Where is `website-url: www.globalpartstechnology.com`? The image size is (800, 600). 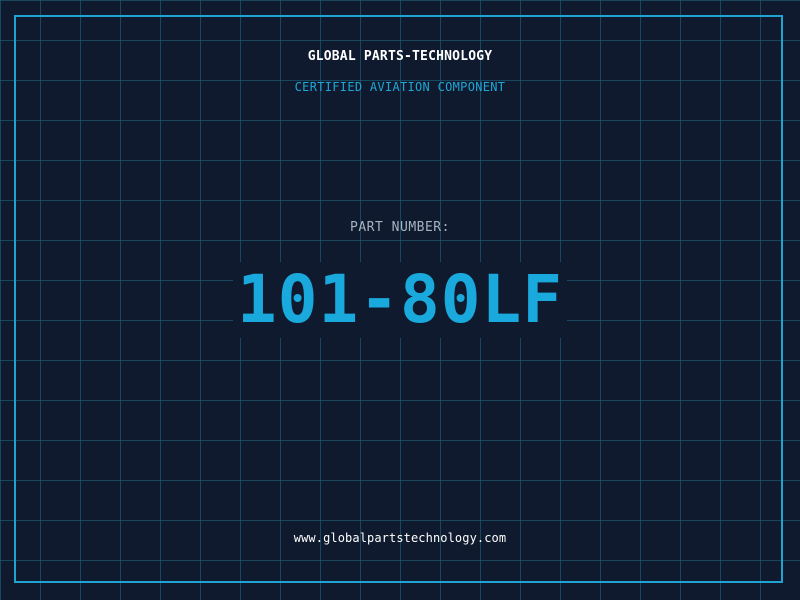
website-url: www.globalpartstechnology.com is located at coordinates (400, 538).